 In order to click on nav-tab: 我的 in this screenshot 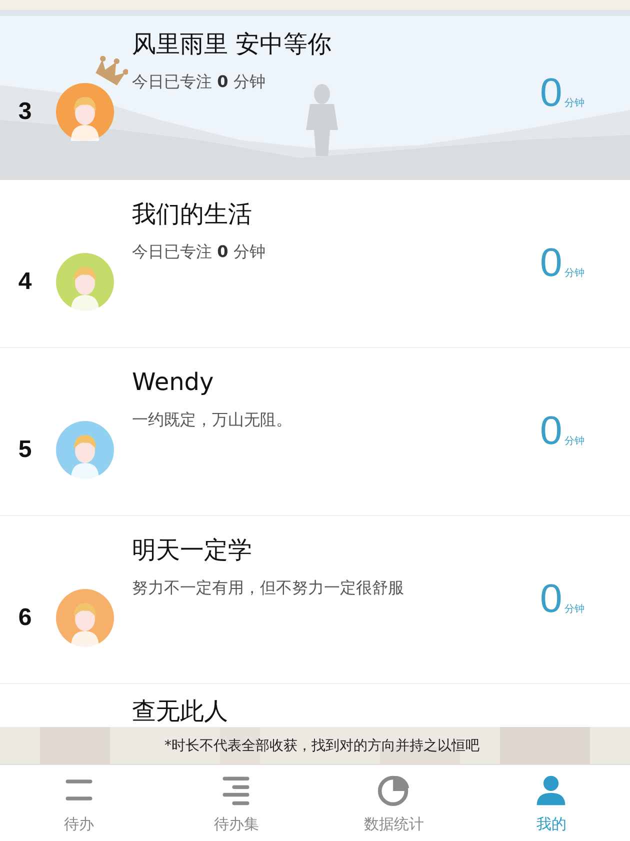, I will do `click(551, 803)`.